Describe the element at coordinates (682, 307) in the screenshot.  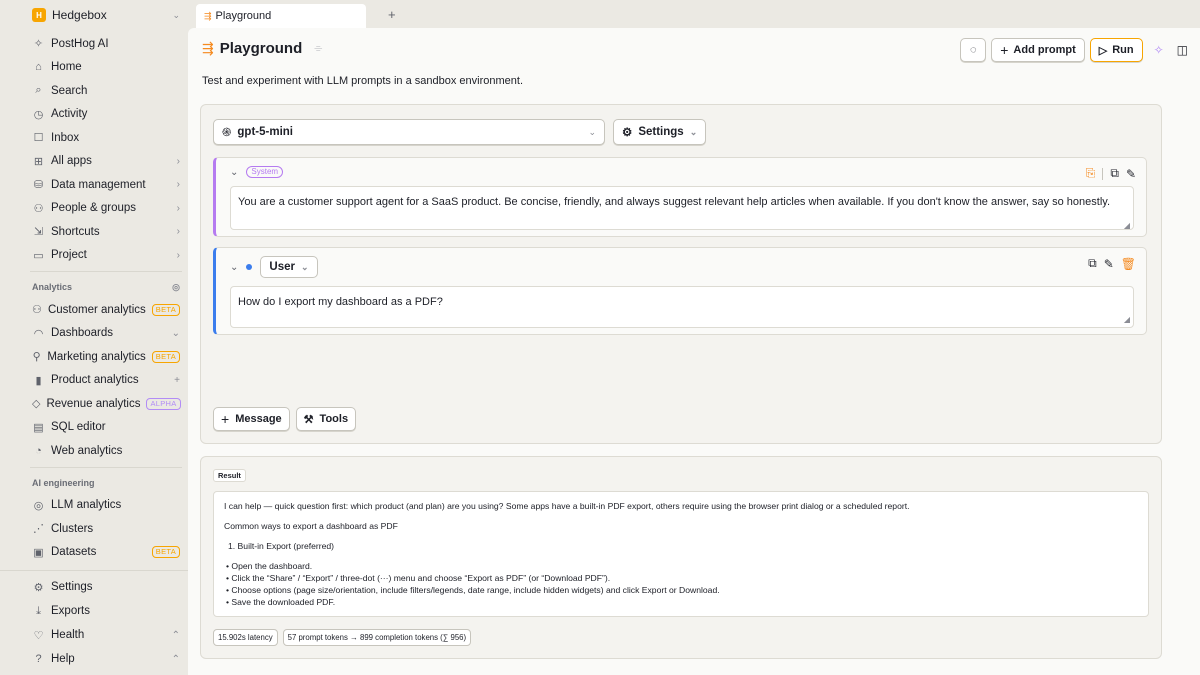
I see `user-message-input: How do I export my dashboard as a PDF?` at that location.